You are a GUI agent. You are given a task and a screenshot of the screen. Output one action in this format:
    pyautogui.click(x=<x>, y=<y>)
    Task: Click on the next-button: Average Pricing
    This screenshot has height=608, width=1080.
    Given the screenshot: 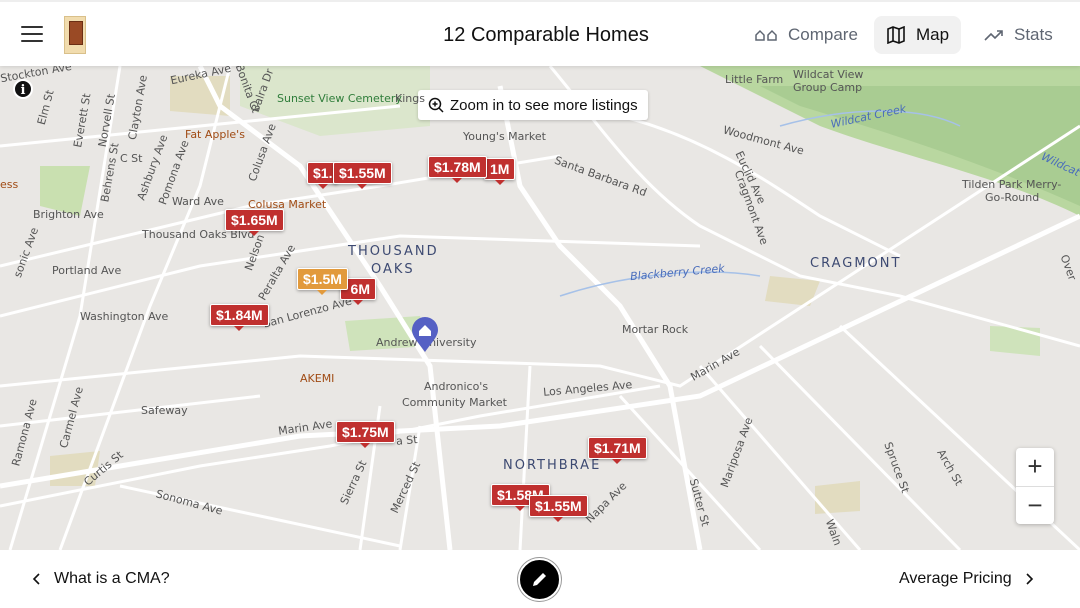 What is the action you would take?
    pyautogui.click(x=966, y=579)
    